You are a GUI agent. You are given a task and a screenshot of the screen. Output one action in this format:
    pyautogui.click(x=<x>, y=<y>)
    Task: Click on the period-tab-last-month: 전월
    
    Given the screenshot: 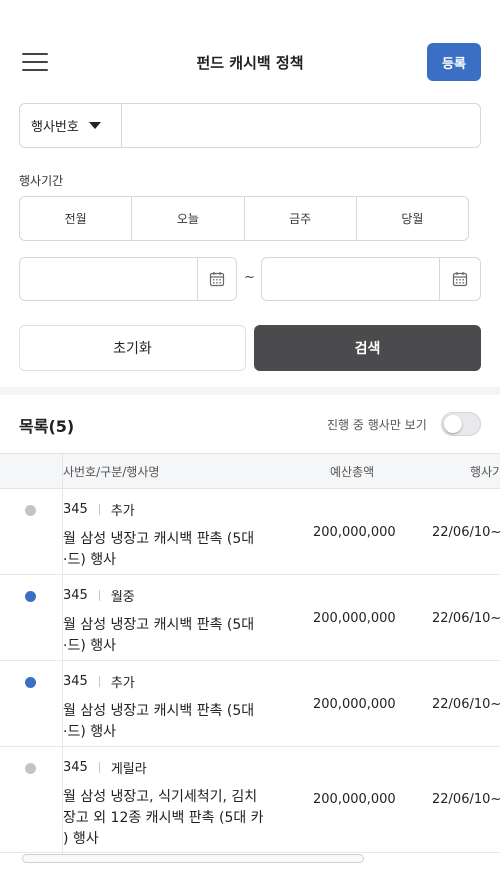 What is the action you would take?
    pyautogui.click(x=76, y=218)
    